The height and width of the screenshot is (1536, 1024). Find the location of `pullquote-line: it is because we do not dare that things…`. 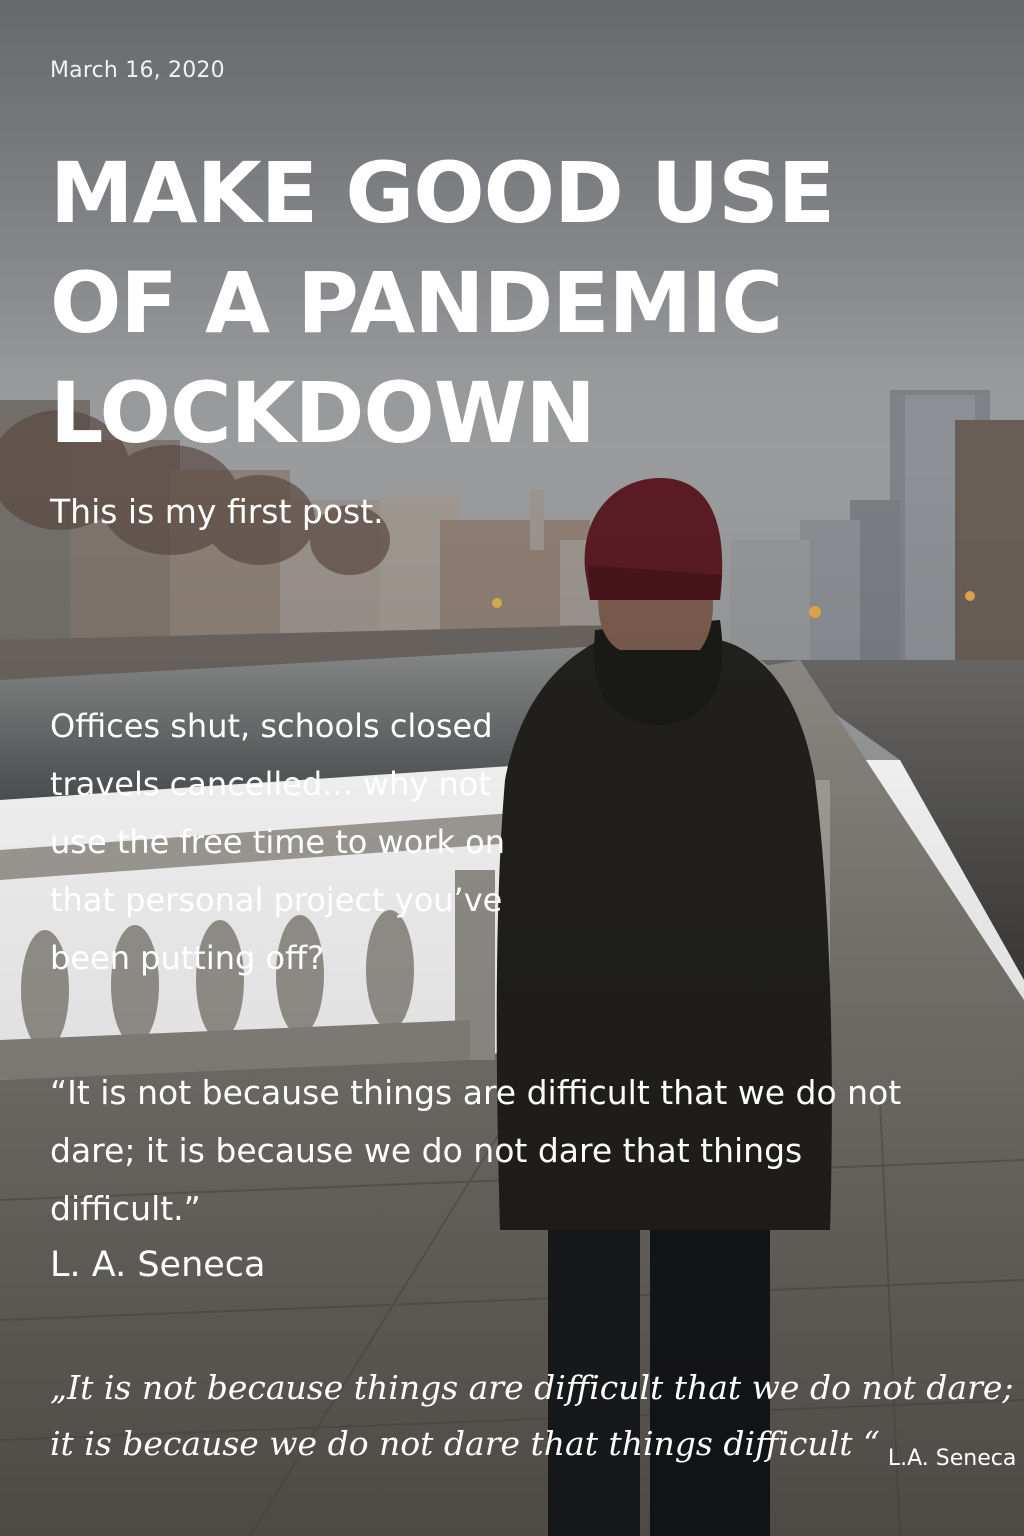

pullquote-line: it is because we do not dare that things… is located at coordinates (533, 1446).